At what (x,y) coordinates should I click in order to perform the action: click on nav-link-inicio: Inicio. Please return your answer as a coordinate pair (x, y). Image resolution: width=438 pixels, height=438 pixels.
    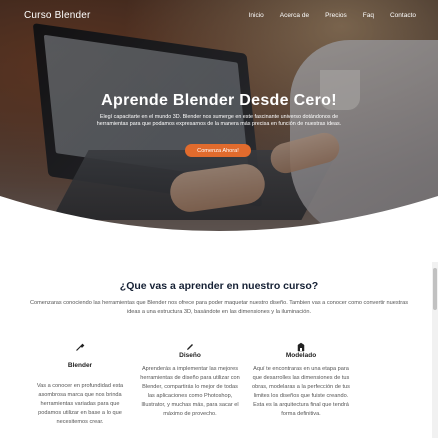
    Looking at the image, I should click on (256, 15).